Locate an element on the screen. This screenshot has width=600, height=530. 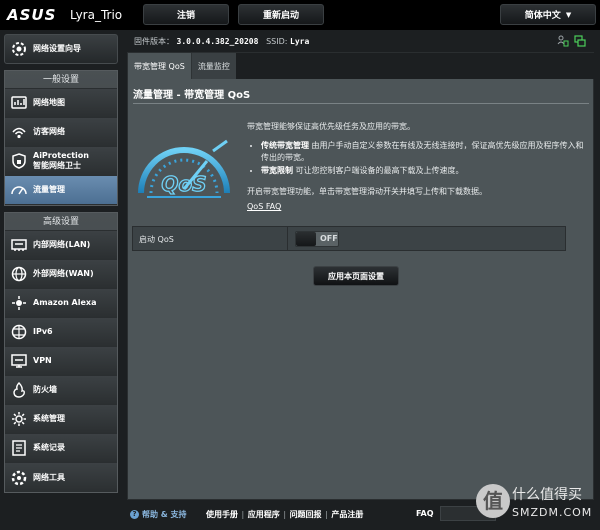
watermark: 值 什么值得买 SMZDM.COM is located at coordinates (536, 503).